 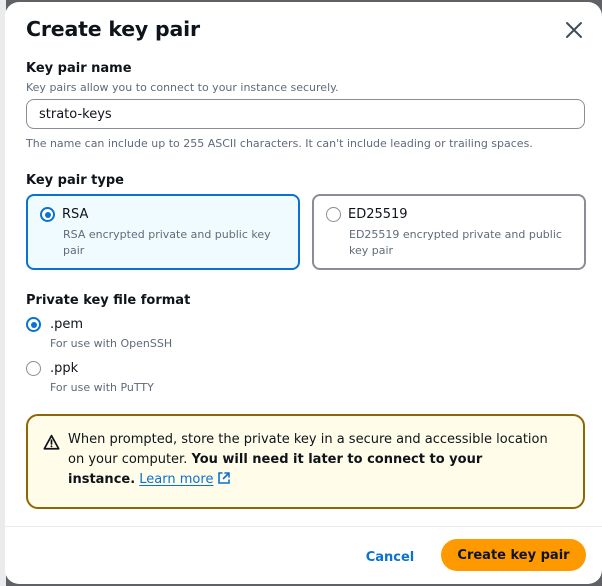 I want to click on modal-title: Create key pair, so click(x=113, y=29).